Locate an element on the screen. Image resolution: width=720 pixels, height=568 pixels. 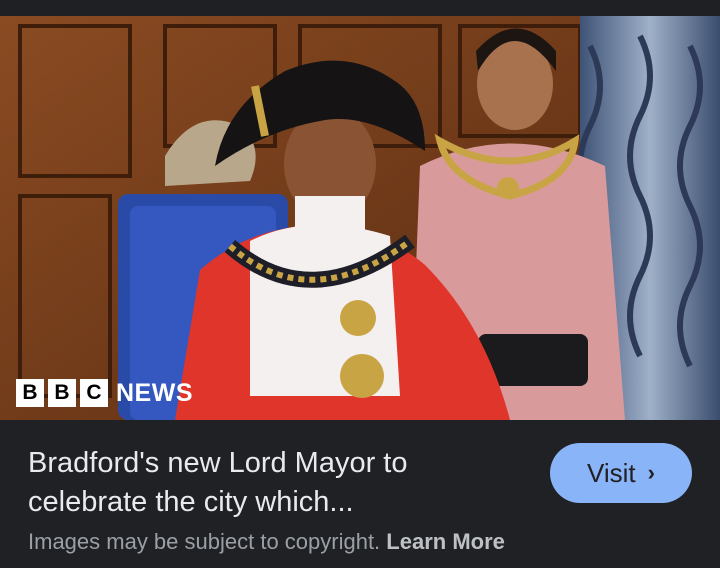
title-line-1: Bradford's new Lord Mayor to is located at coordinates (218, 463).